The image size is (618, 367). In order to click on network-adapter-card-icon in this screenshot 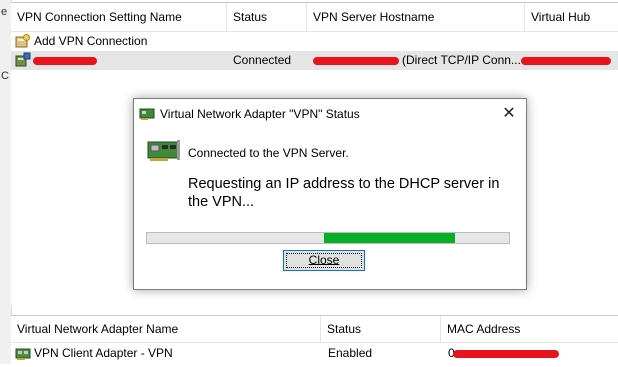, I will do `click(164, 152)`.